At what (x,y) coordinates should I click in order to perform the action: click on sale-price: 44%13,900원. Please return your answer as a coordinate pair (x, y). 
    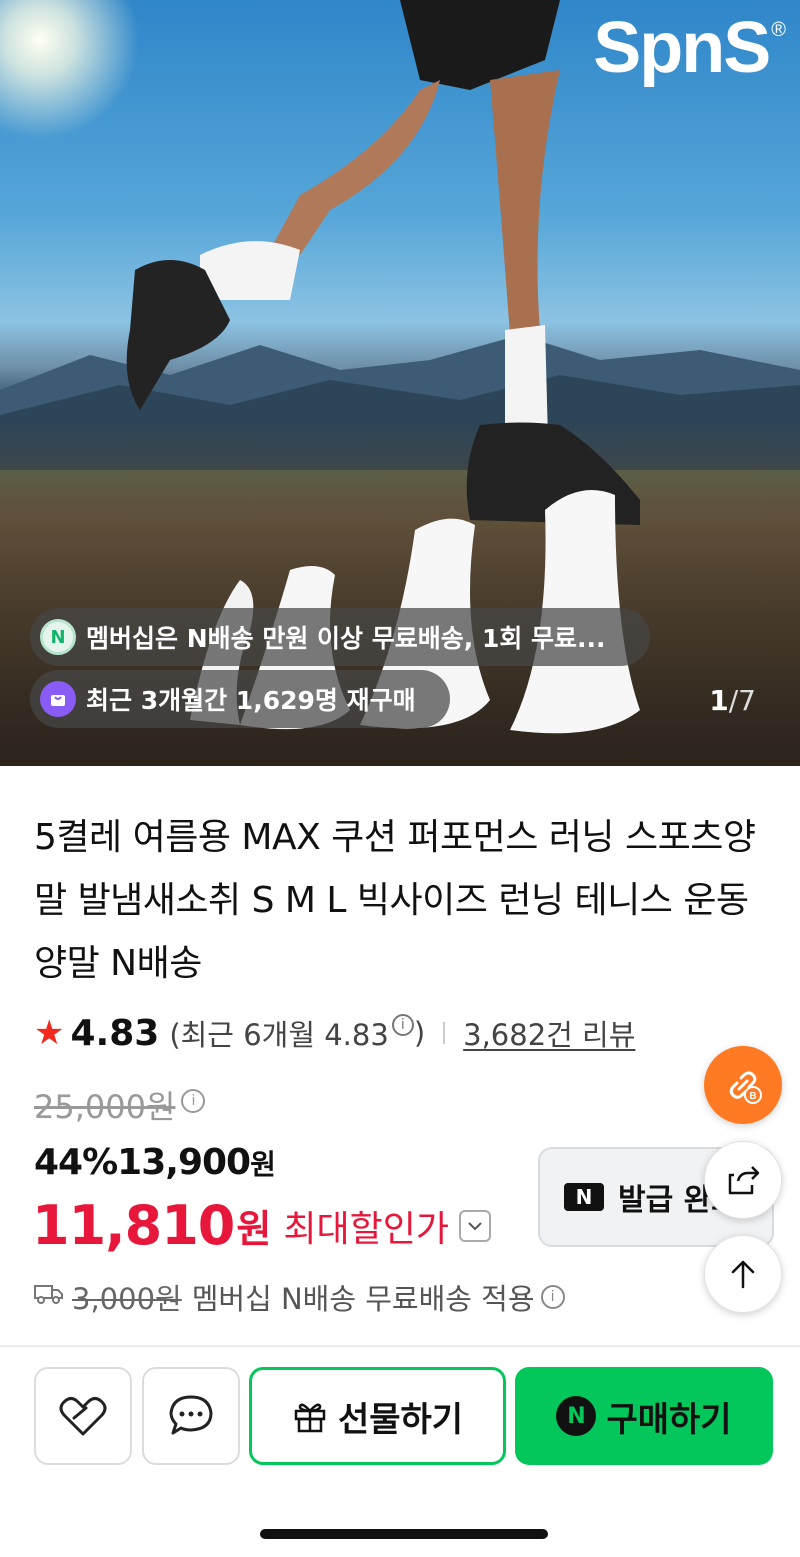
    Looking at the image, I should click on (155, 1162).